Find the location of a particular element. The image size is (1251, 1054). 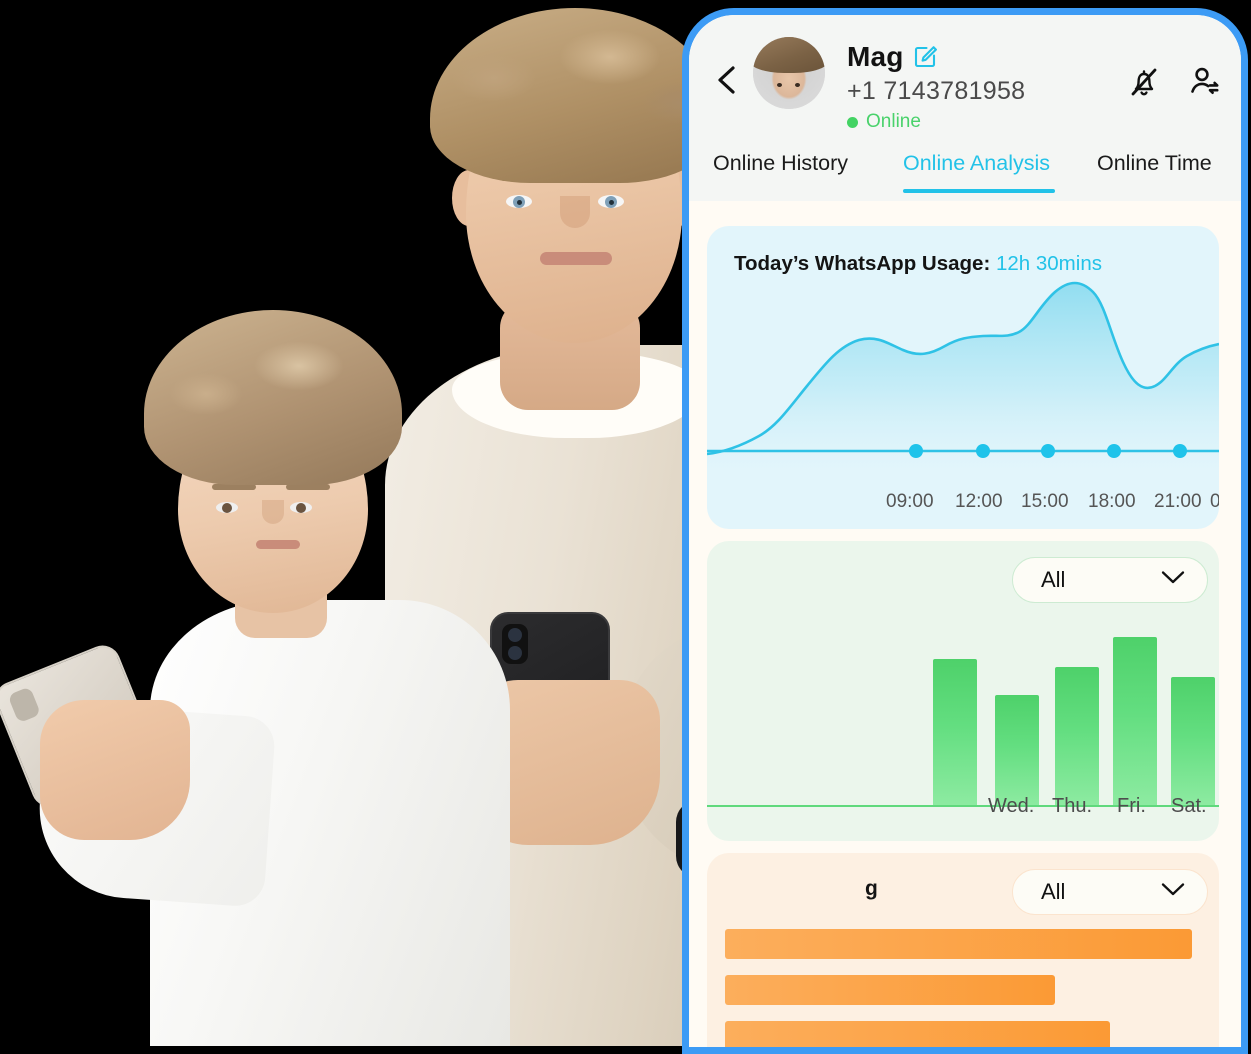

tab-online-analysis: Online Analysis is located at coordinates (976, 165).